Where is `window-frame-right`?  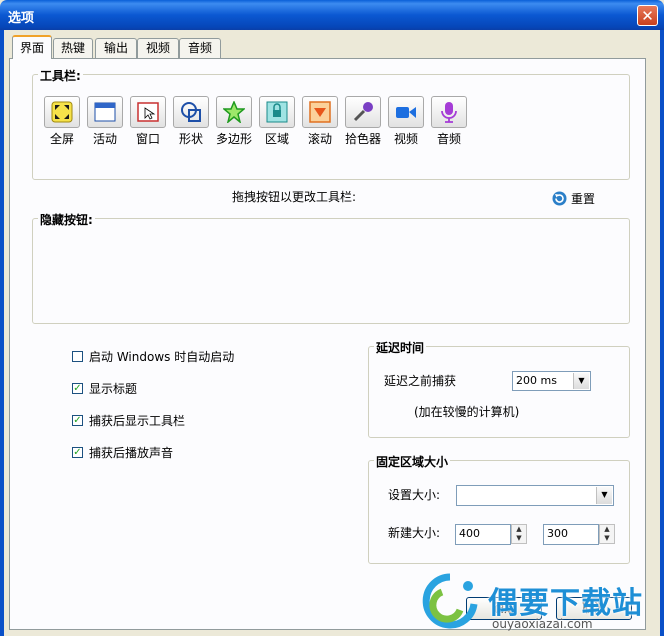 window-frame-right is located at coordinates (662, 333).